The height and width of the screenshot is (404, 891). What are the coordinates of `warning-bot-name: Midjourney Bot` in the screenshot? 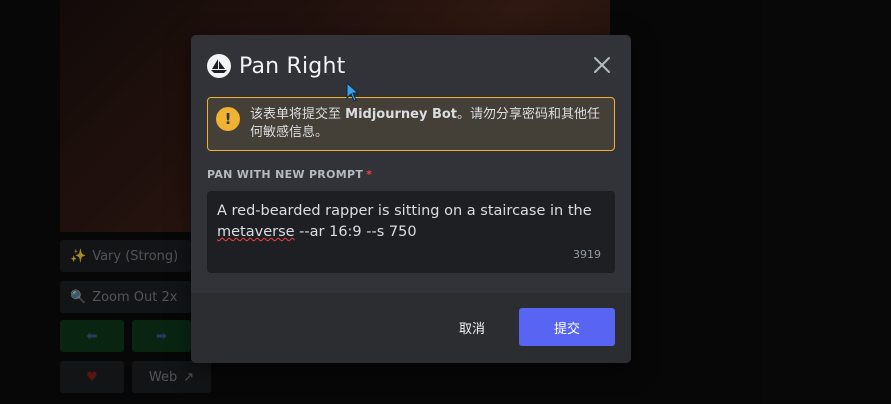 It's located at (401, 114).